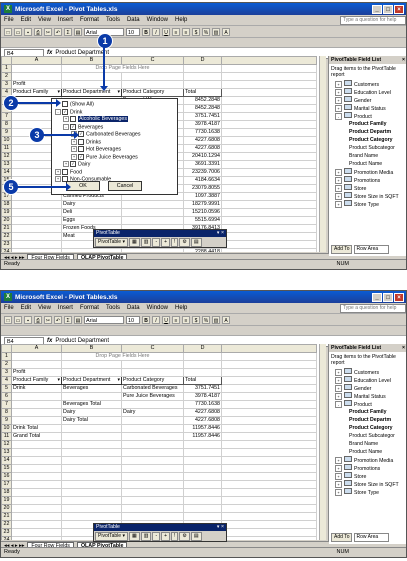 The height and width of the screenshot is (561, 407). What do you see at coordinates (36, 348) in the screenshot?
I see `col-header-a: A` at bounding box center [36, 348].